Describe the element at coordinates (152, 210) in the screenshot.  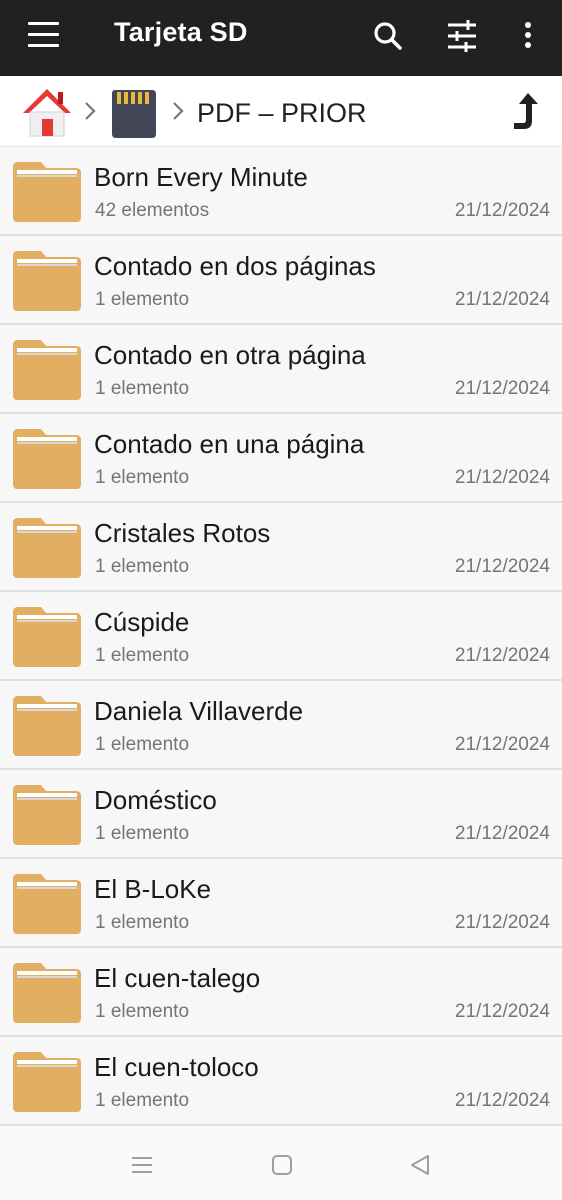
I see `folder-item-count: 42 elementos` at that location.